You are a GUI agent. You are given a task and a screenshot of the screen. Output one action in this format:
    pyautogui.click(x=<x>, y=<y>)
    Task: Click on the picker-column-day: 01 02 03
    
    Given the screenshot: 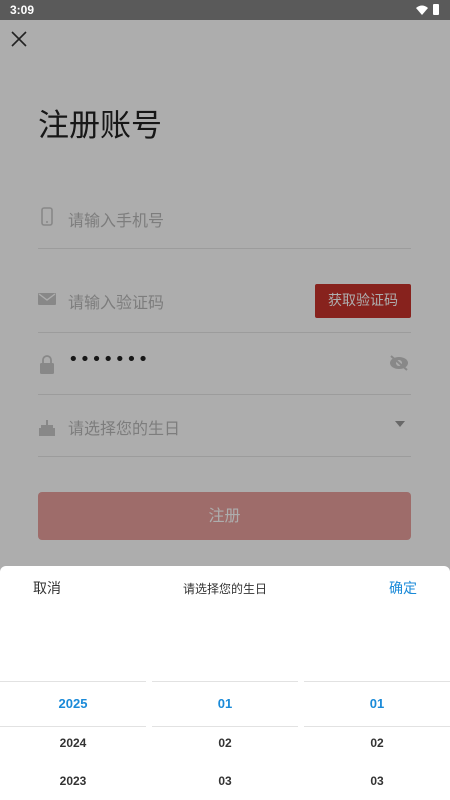 What is the action you would take?
    pyautogui.click(x=377, y=740)
    